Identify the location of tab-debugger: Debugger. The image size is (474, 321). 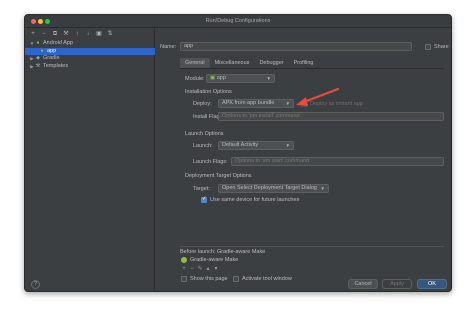
(271, 63).